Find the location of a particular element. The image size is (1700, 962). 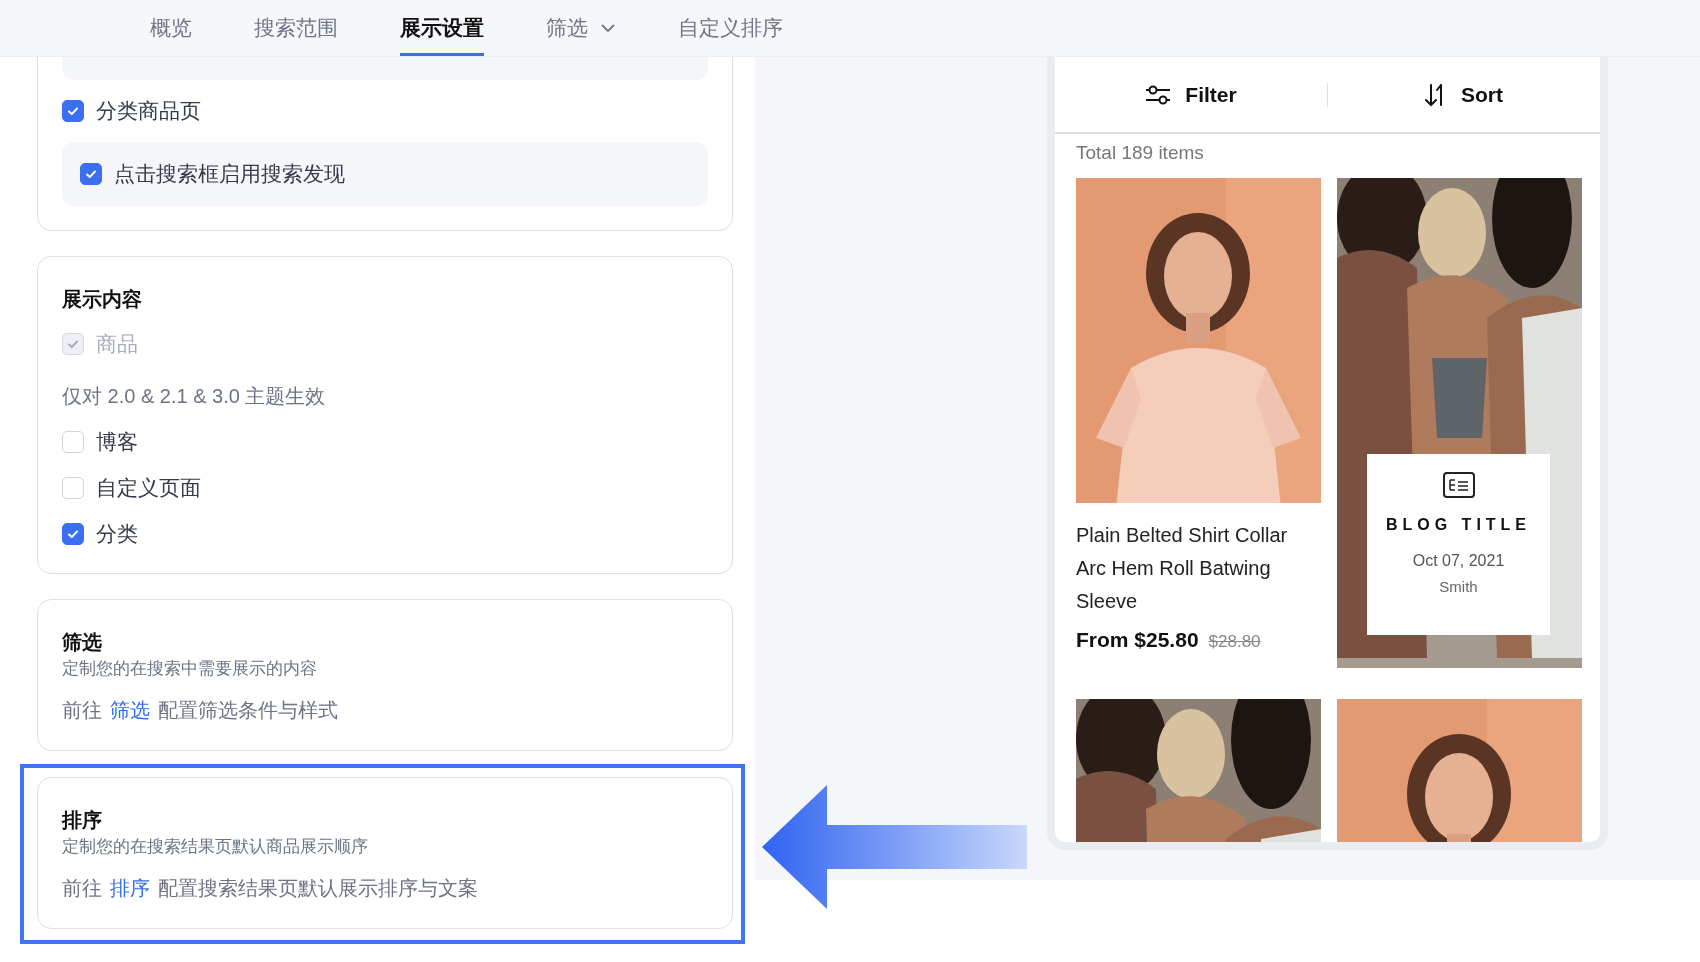

product-title: Plain Belted Shirt Collar Arc Hem Roll Batwing Sleeve is located at coordinates (1198, 568).